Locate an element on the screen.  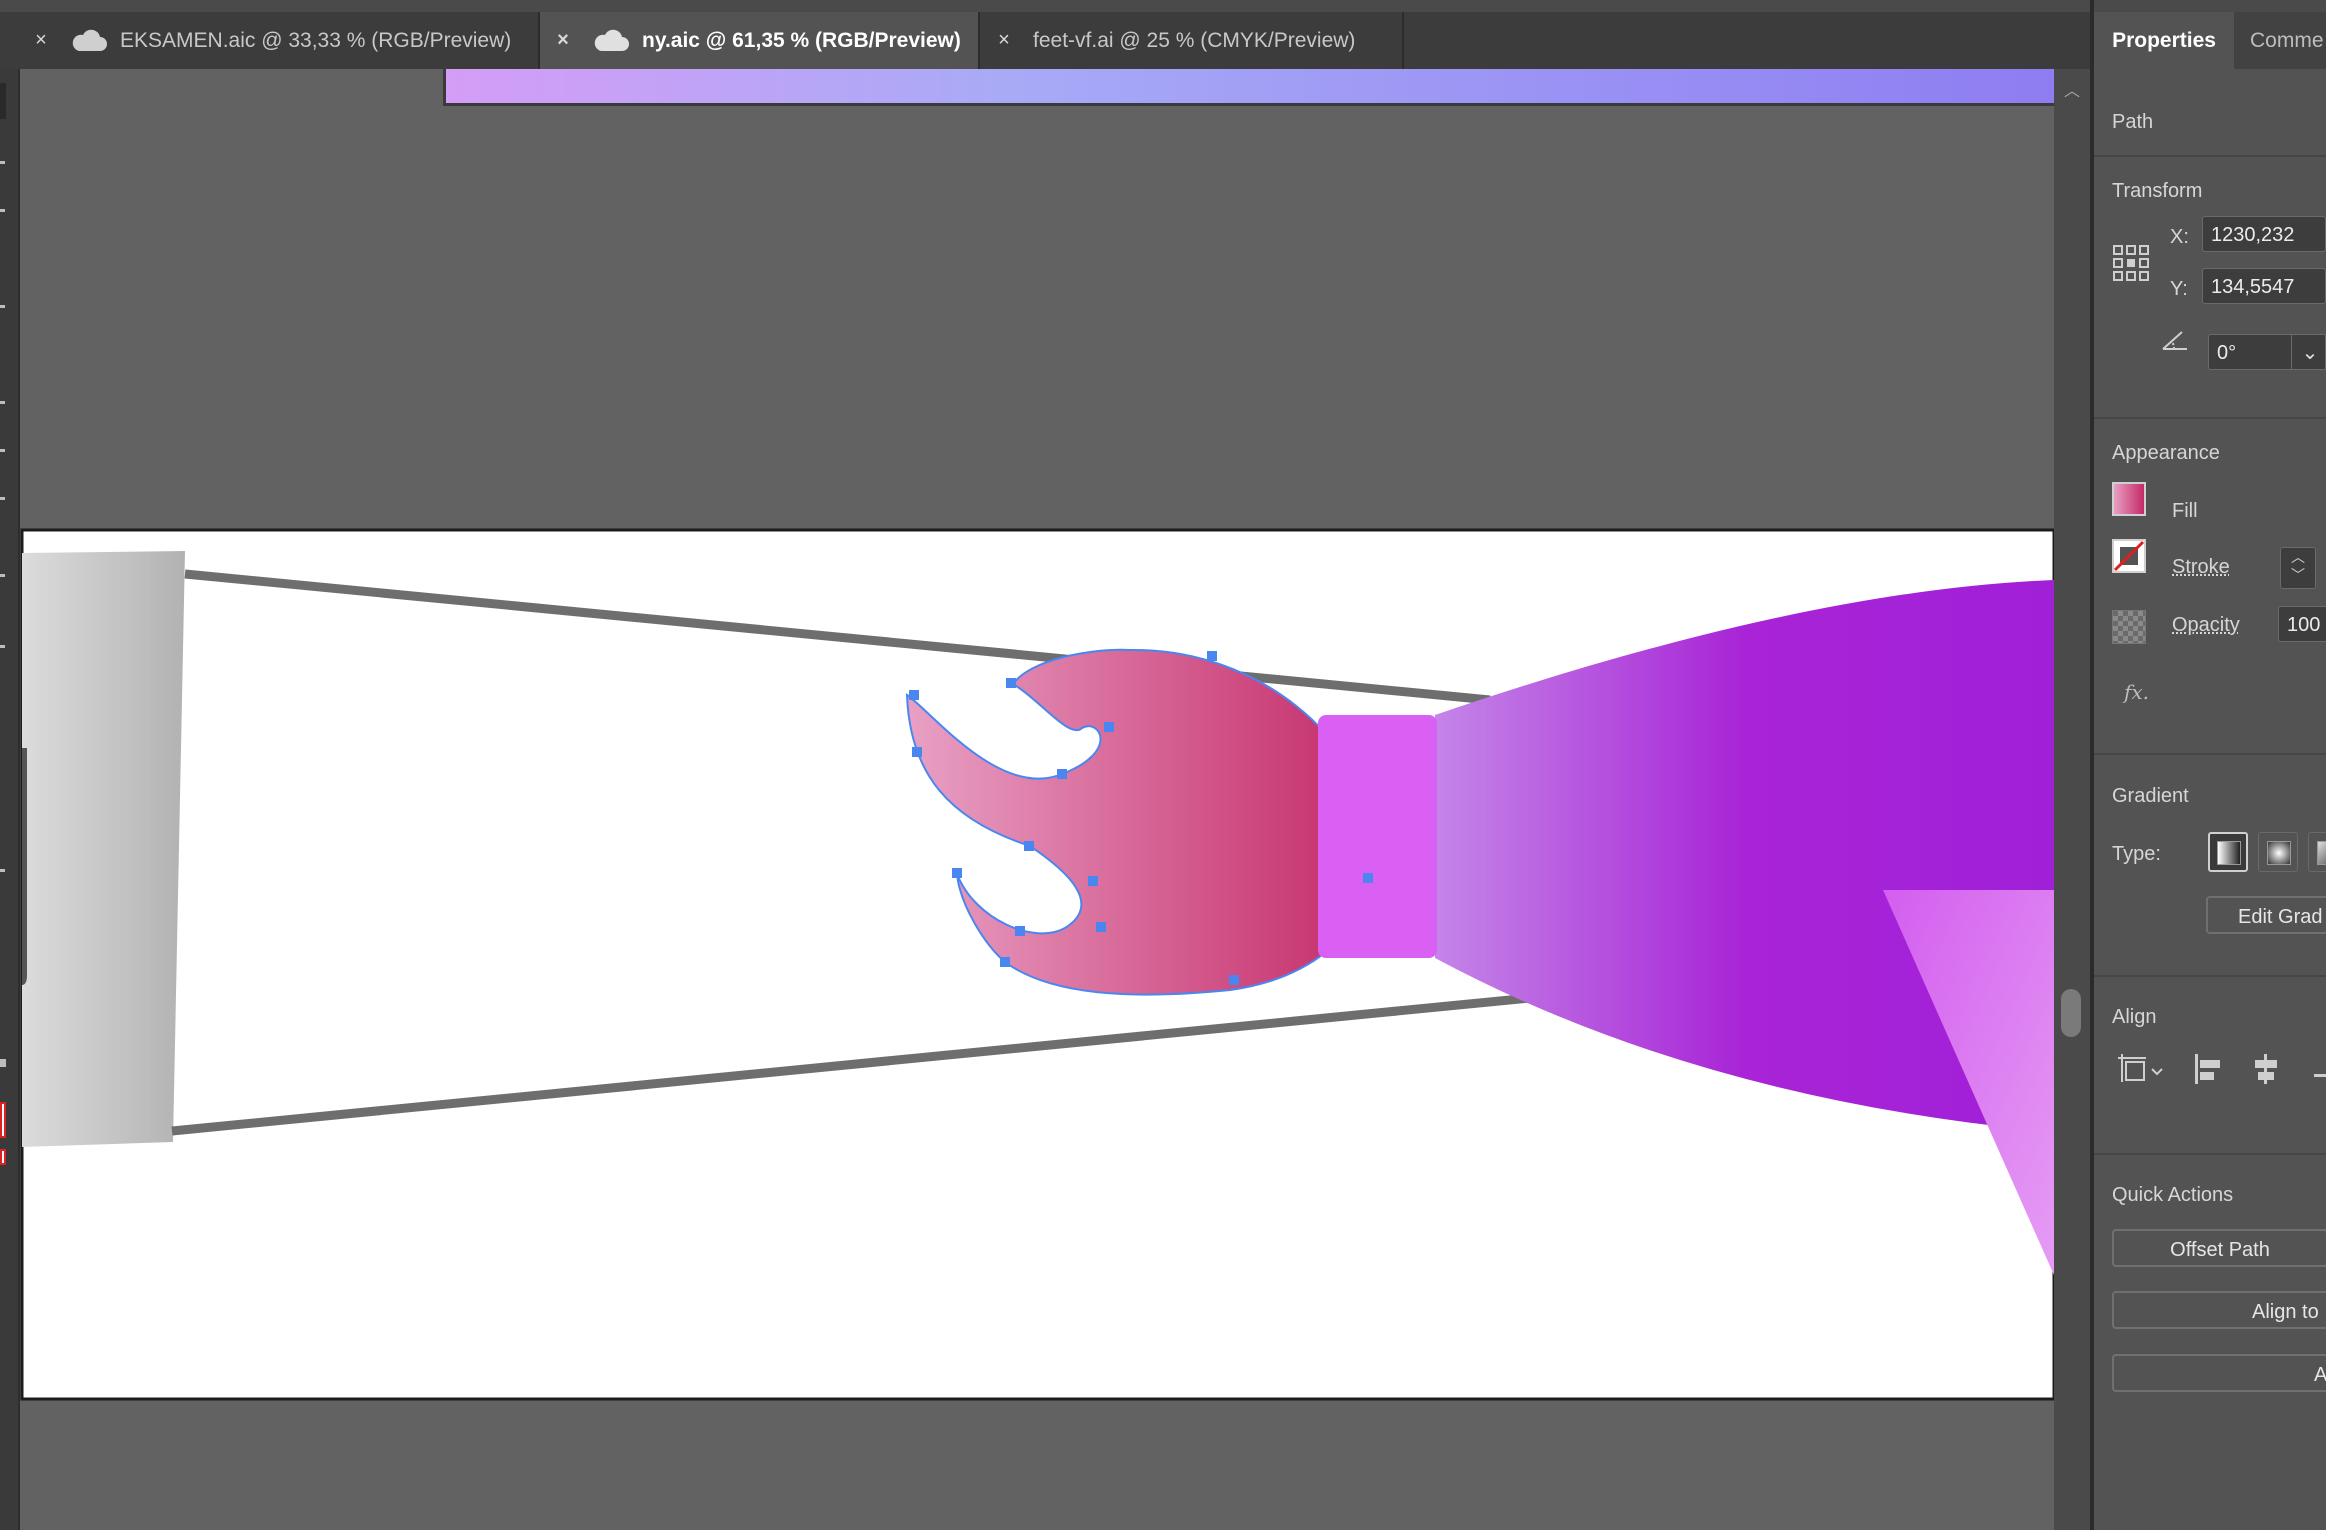
rotate-field: 0° ⌄ is located at coordinates (2267, 352).